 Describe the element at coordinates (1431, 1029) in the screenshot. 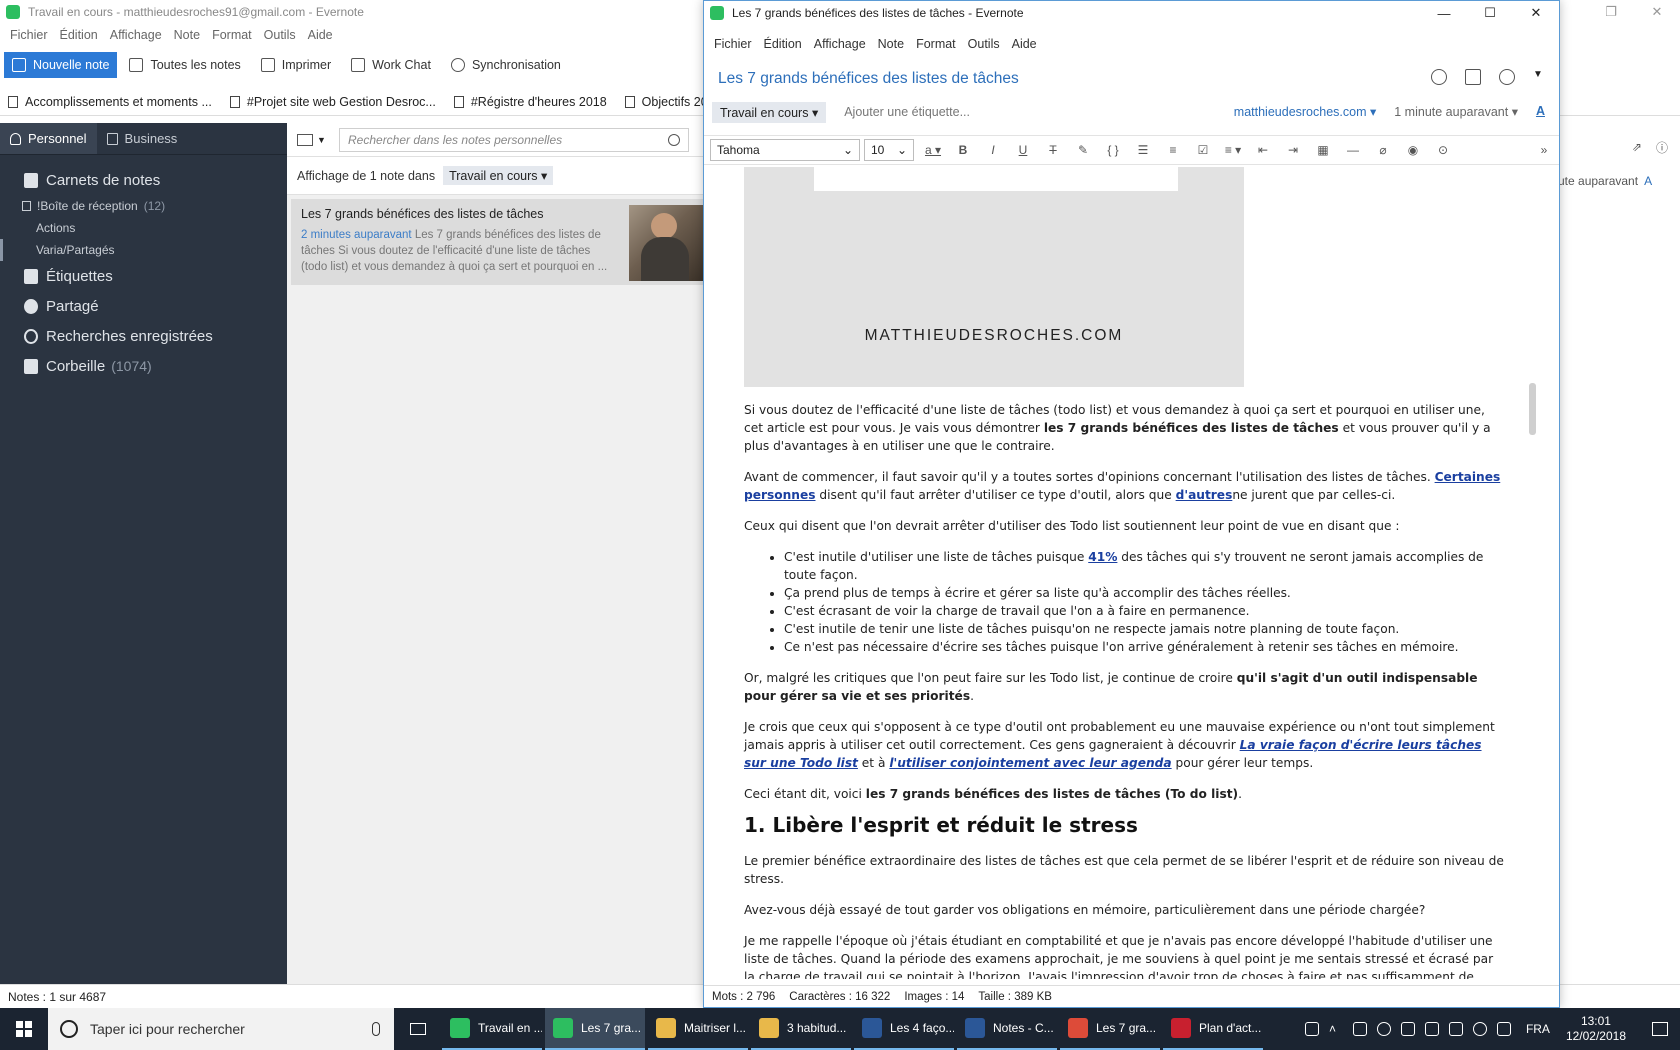

I see `volume-icon` at that location.